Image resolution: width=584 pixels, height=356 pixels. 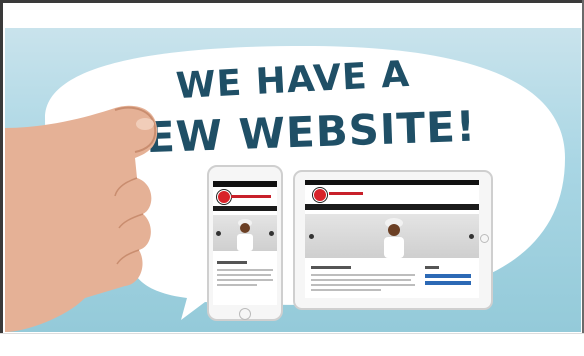 I want to click on window-border-top, so click(x=292, y=1).